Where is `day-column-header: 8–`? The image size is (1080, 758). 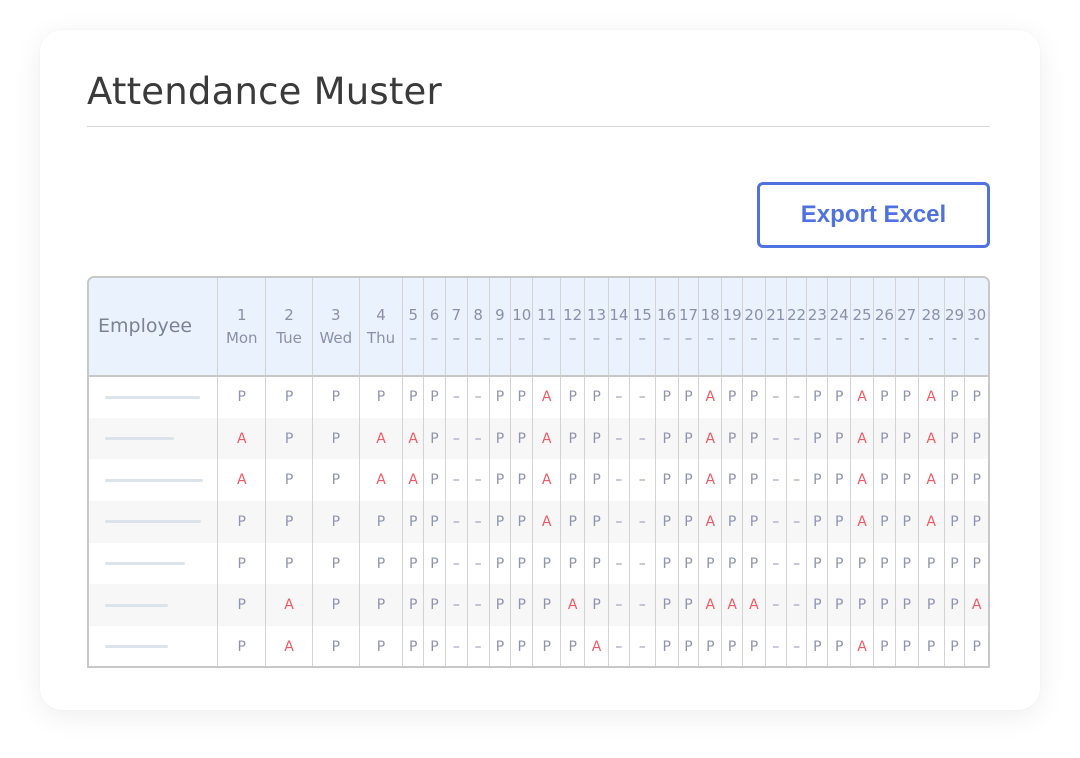 day-column-header: 8– is located at coordinates (478, 327).